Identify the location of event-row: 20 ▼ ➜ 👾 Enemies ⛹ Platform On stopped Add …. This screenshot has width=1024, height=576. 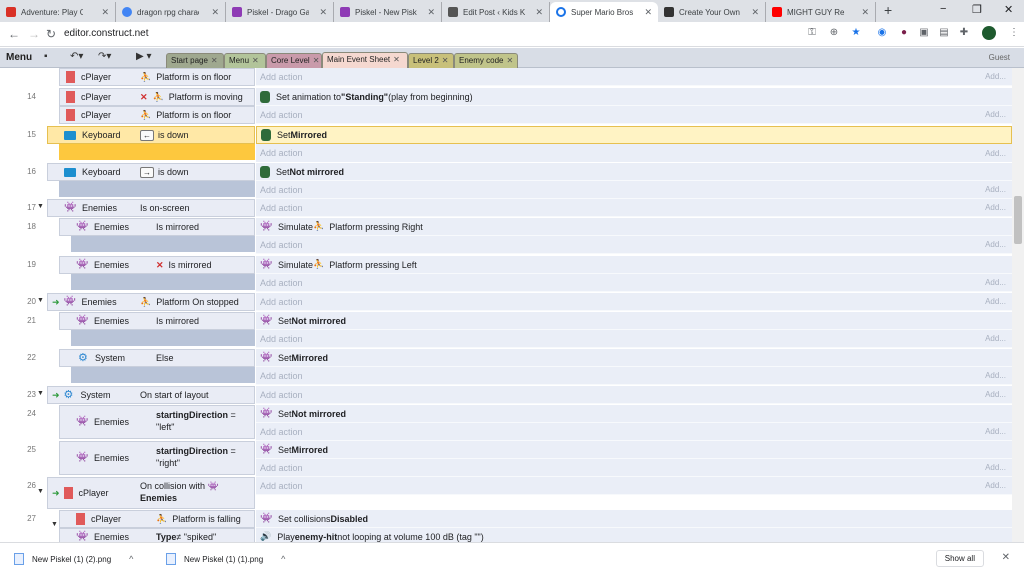
(506, 301).